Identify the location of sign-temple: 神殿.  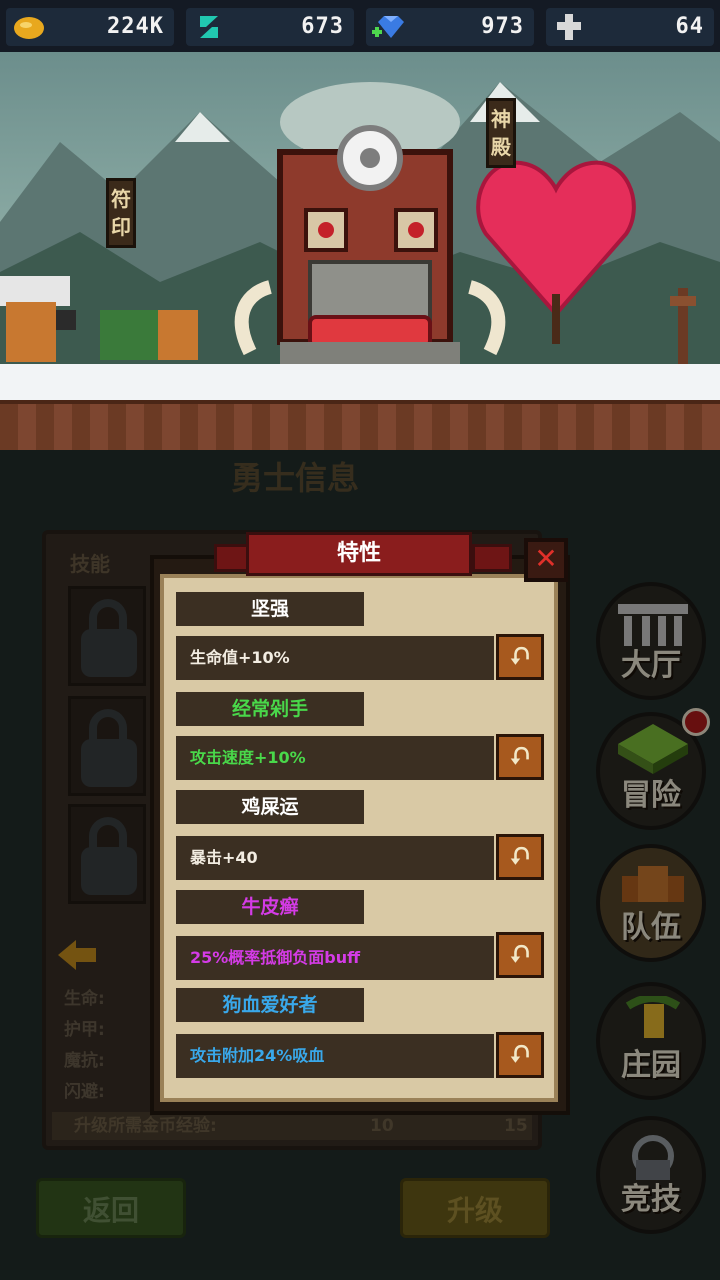
(501, 133).